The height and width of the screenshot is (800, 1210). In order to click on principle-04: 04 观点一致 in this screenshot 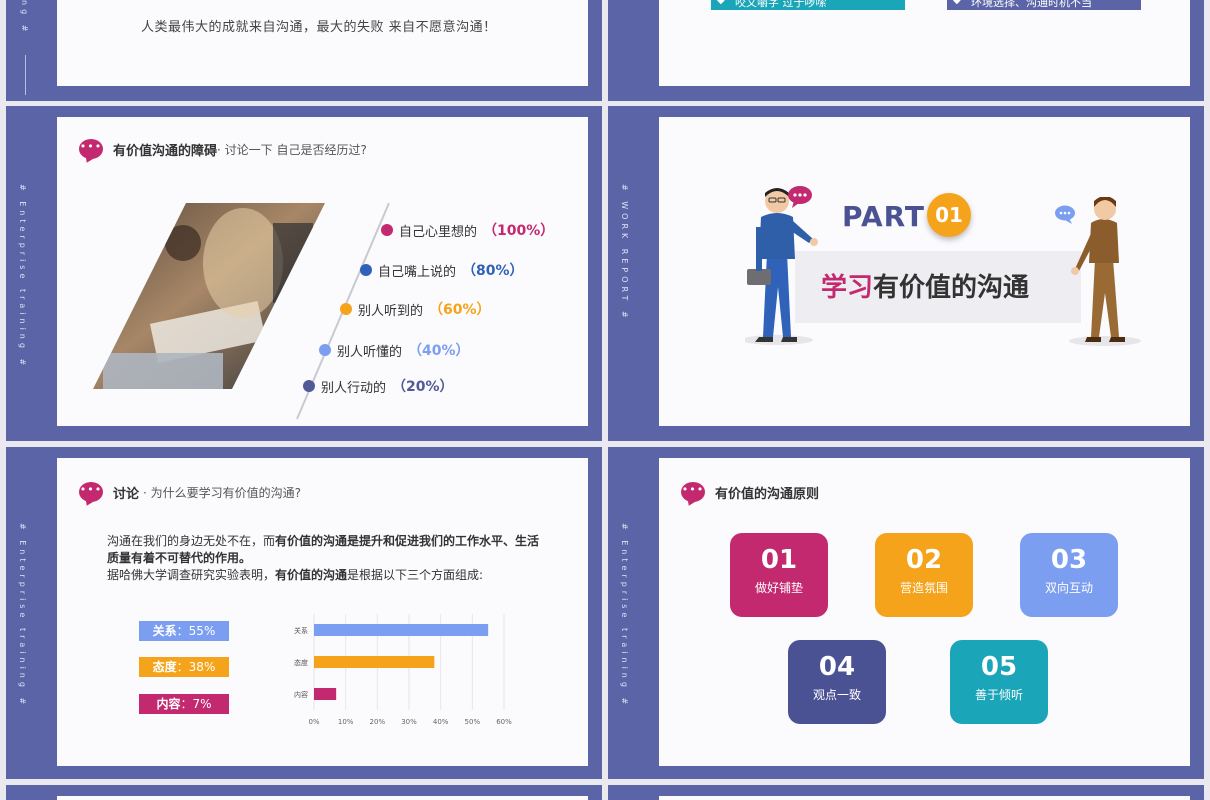, I will do `click(837, 682)`.